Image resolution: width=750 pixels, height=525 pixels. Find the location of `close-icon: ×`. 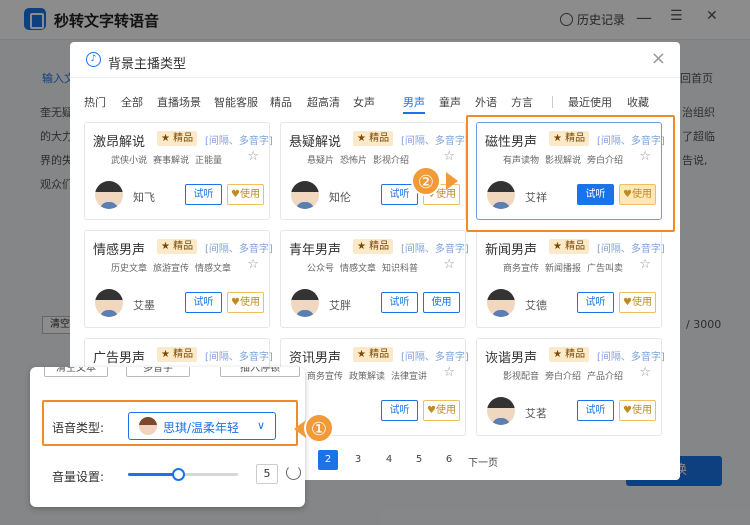

close-icon: × is located at coordinates (658, 58).